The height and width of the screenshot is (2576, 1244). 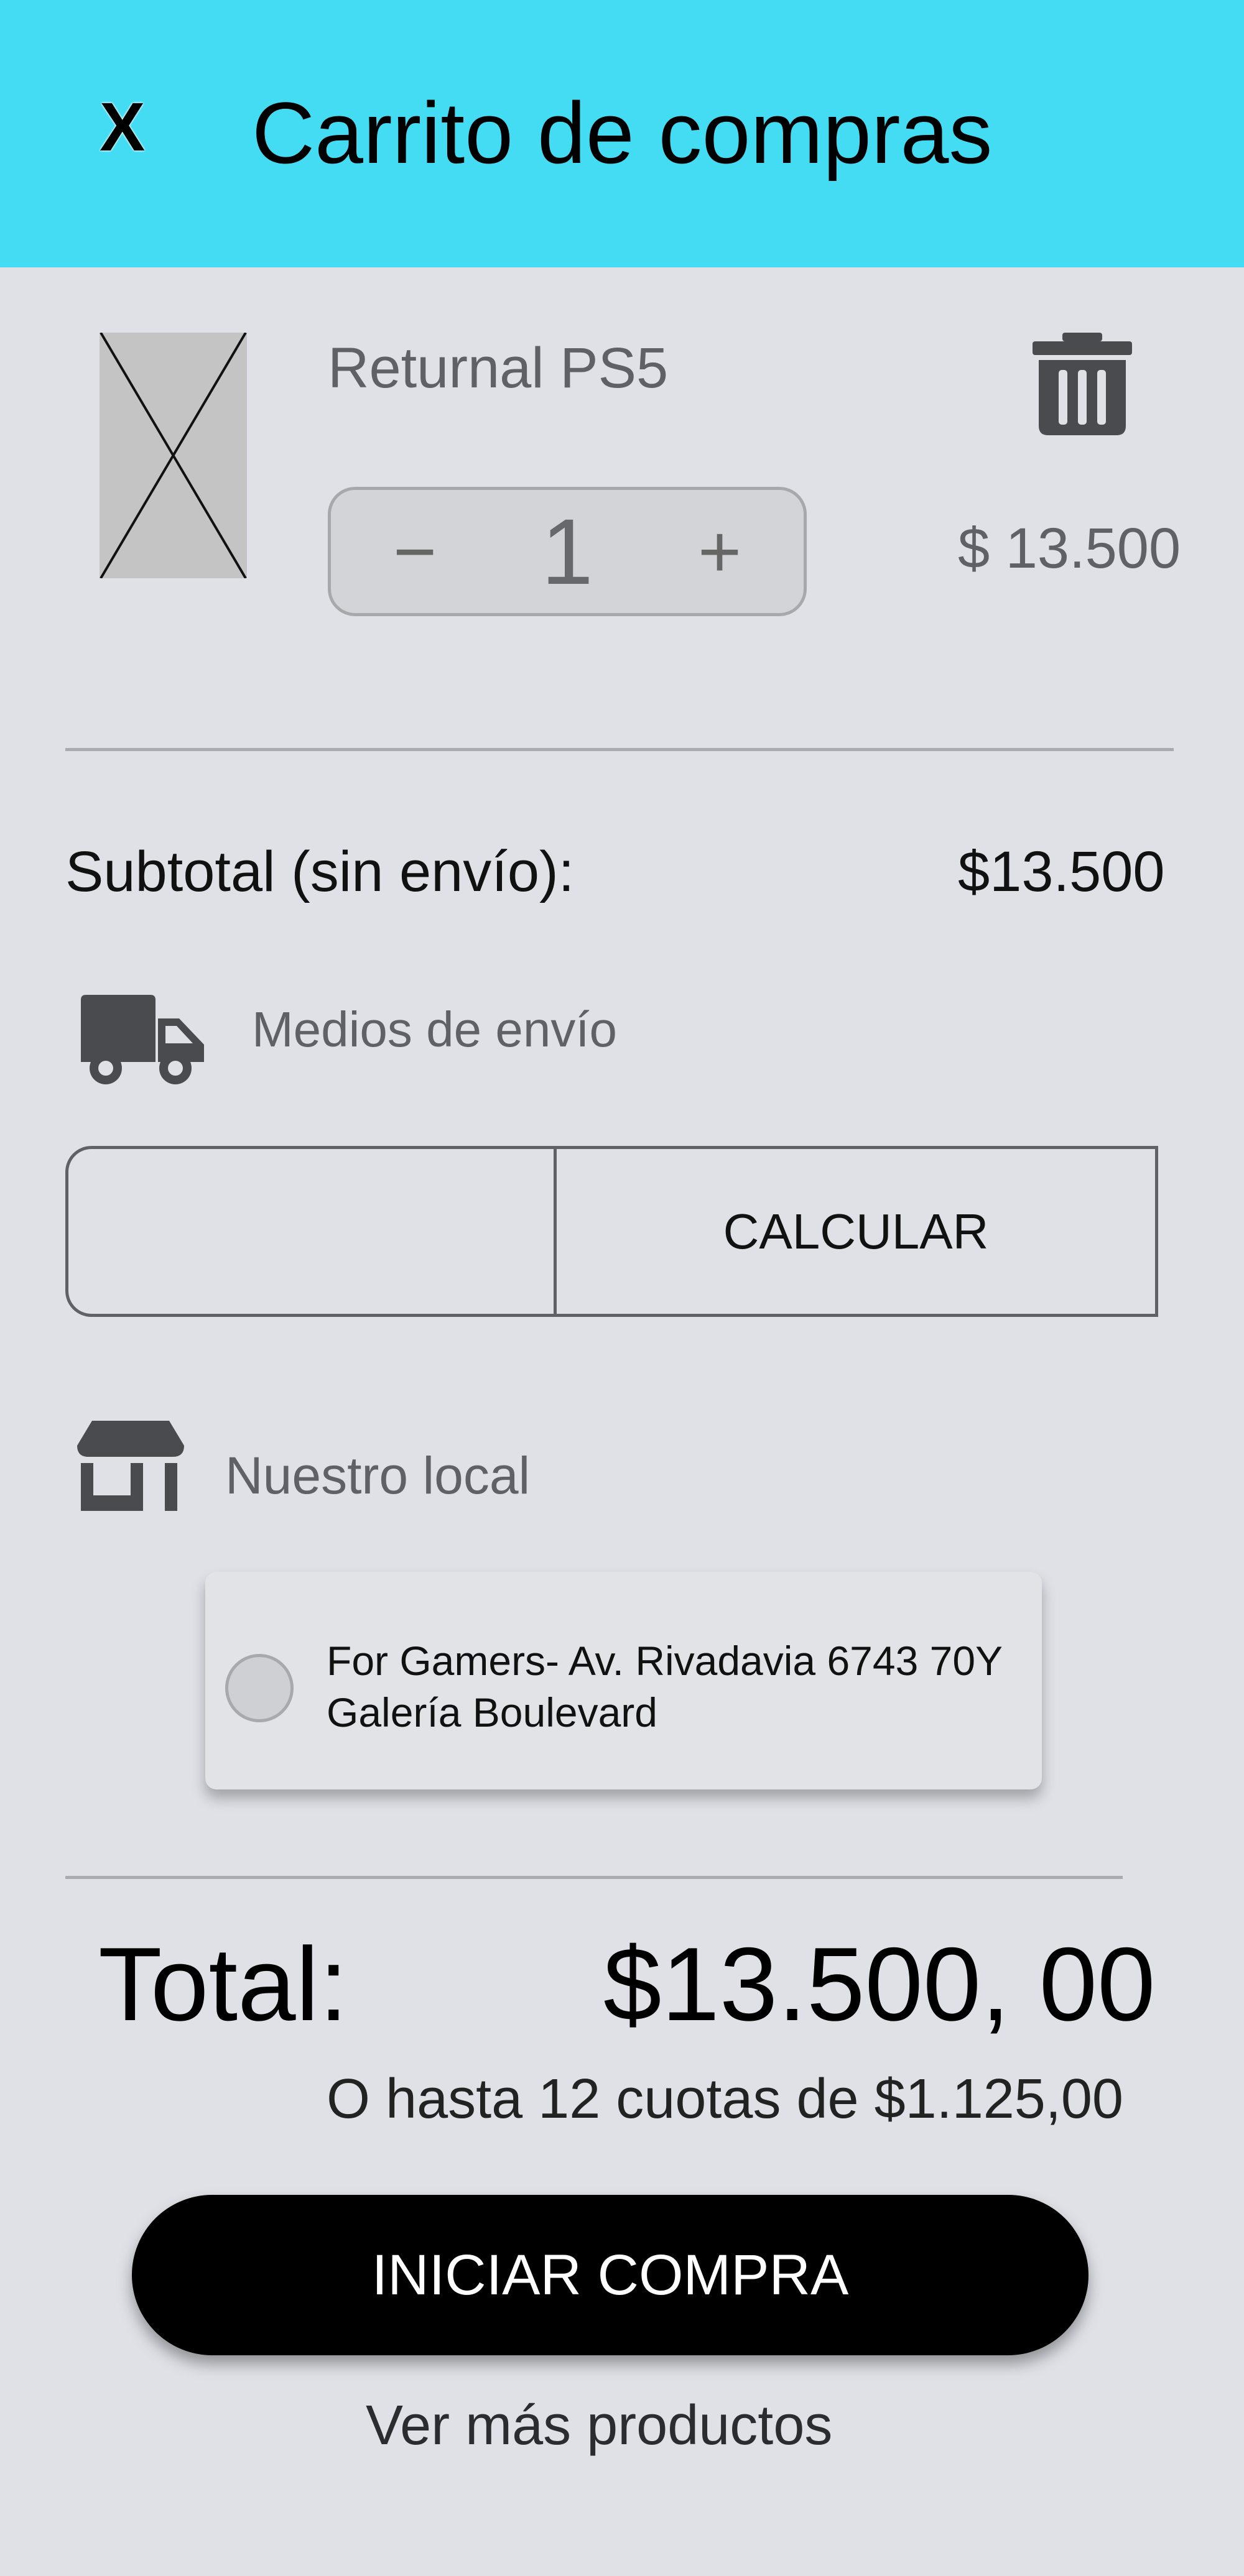 I want to click on more-products-link: Ver más productos, so click(x=599, y=2426).